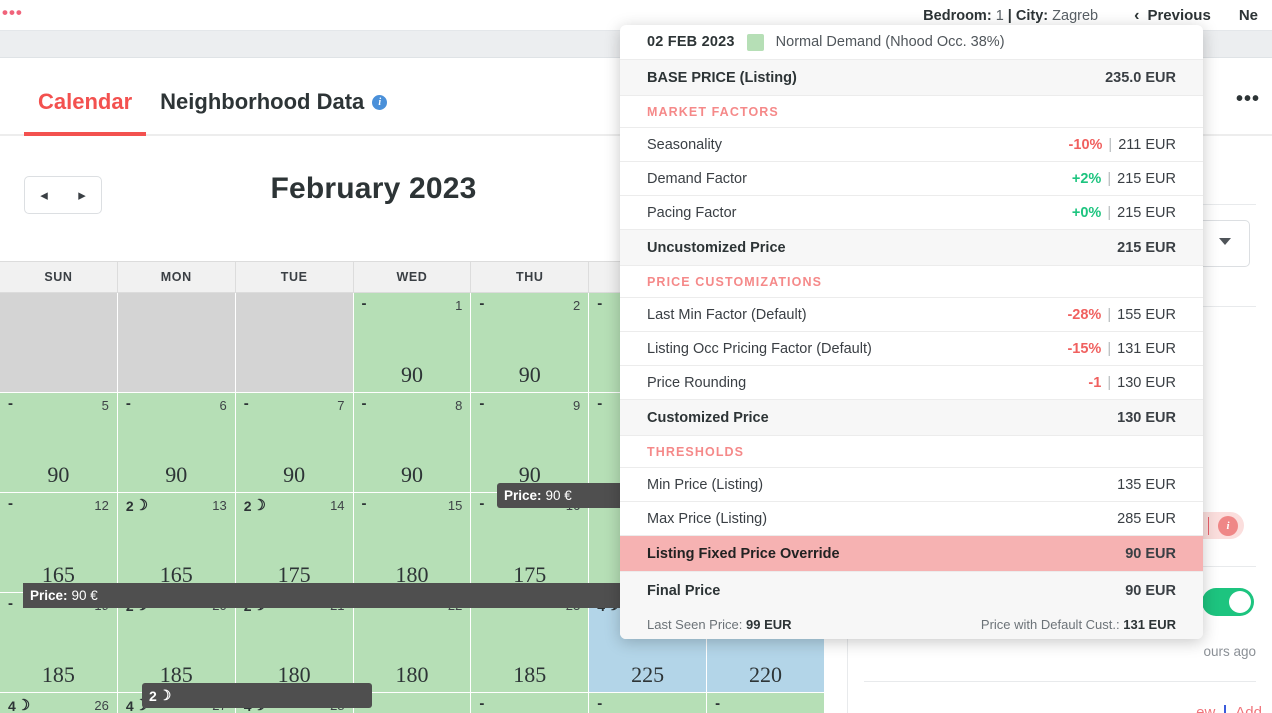 The height and width of the screenshot is (713, 1272). What do you see at coordinates (412, 543) in the screenshot?
I see `calendar-day-cell: -15 180` at bounding box center [412, 543].